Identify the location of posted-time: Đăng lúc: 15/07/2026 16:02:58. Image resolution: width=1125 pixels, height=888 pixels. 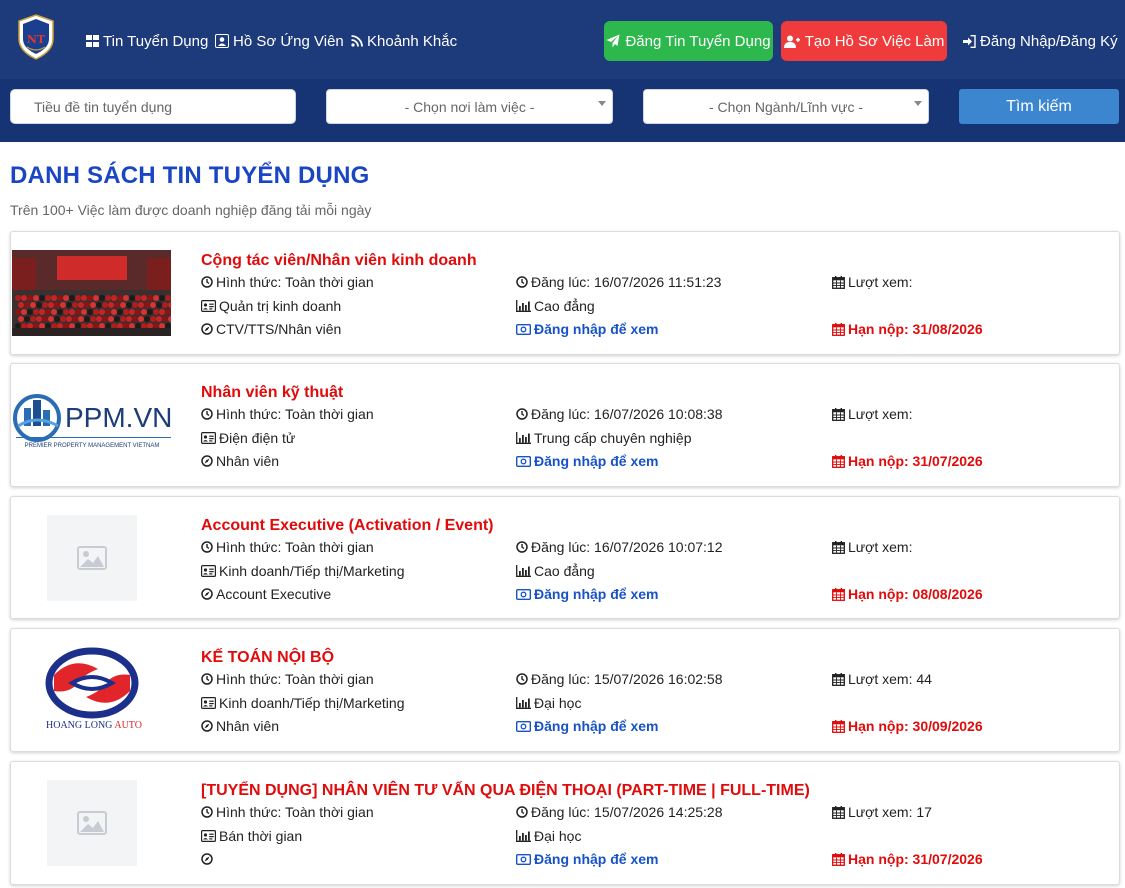
(619, 679).